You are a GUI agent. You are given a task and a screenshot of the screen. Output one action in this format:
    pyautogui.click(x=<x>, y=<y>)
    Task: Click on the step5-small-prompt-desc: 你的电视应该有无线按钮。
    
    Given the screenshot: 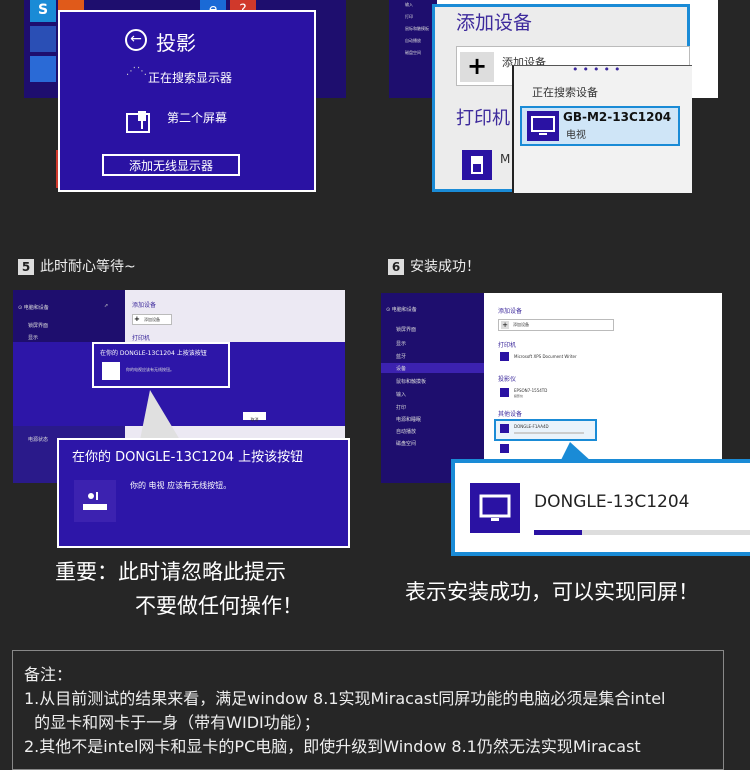 What is the action you would take?
    pyautogui.click(x=150, y=369)
    